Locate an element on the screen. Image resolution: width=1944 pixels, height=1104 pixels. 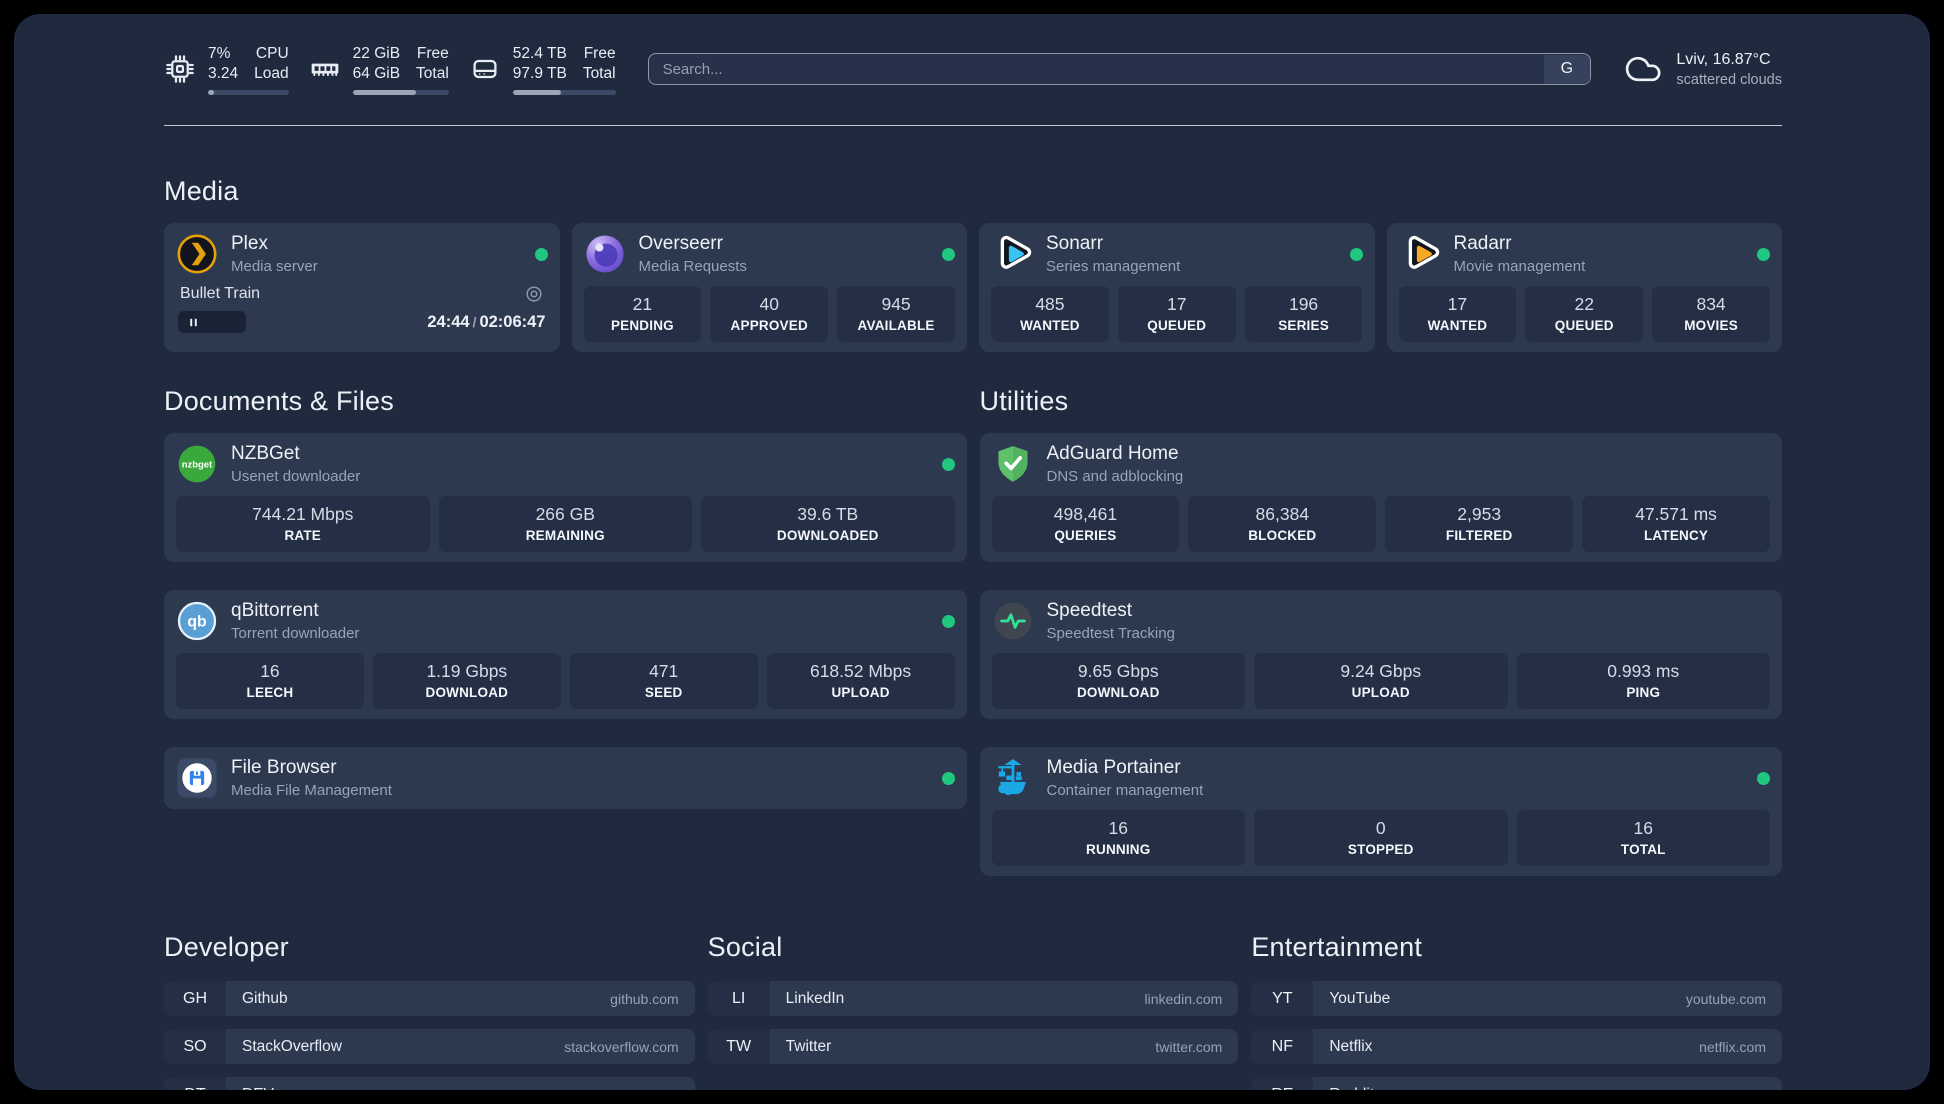
stat-value: 1.19 Gbps is located at coordinates (467, 671).